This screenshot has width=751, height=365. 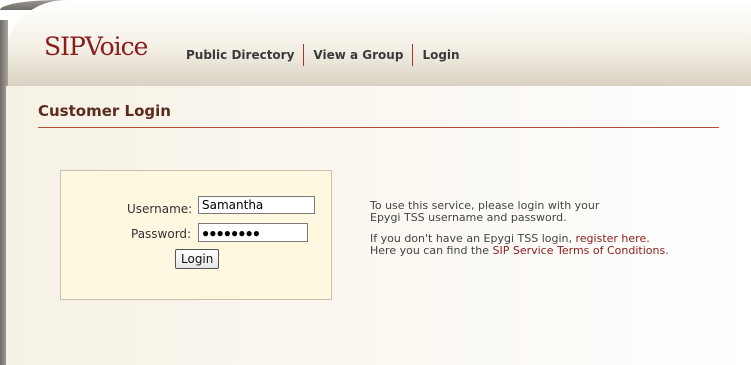 What do you see at coordinates (160, 209) in the screenshot?
I see `username-label: Username:` at bounding box center [160, 209].